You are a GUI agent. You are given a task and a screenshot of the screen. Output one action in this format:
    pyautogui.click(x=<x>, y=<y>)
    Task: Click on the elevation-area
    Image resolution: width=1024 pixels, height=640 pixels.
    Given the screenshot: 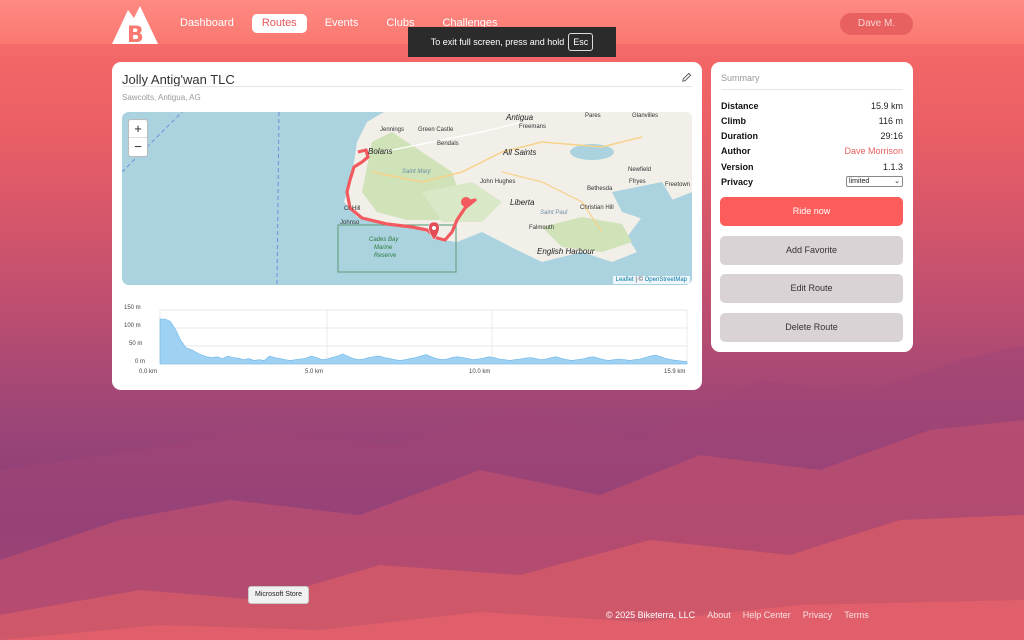 What is the action you would take?
    pyautogui.click(x=423, y=341)
    